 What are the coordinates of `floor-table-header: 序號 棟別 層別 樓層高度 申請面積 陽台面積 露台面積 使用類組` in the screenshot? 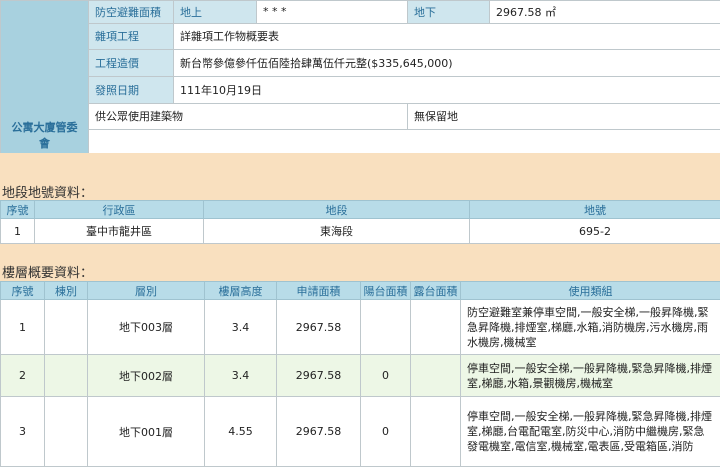 It's located at (360, 291).